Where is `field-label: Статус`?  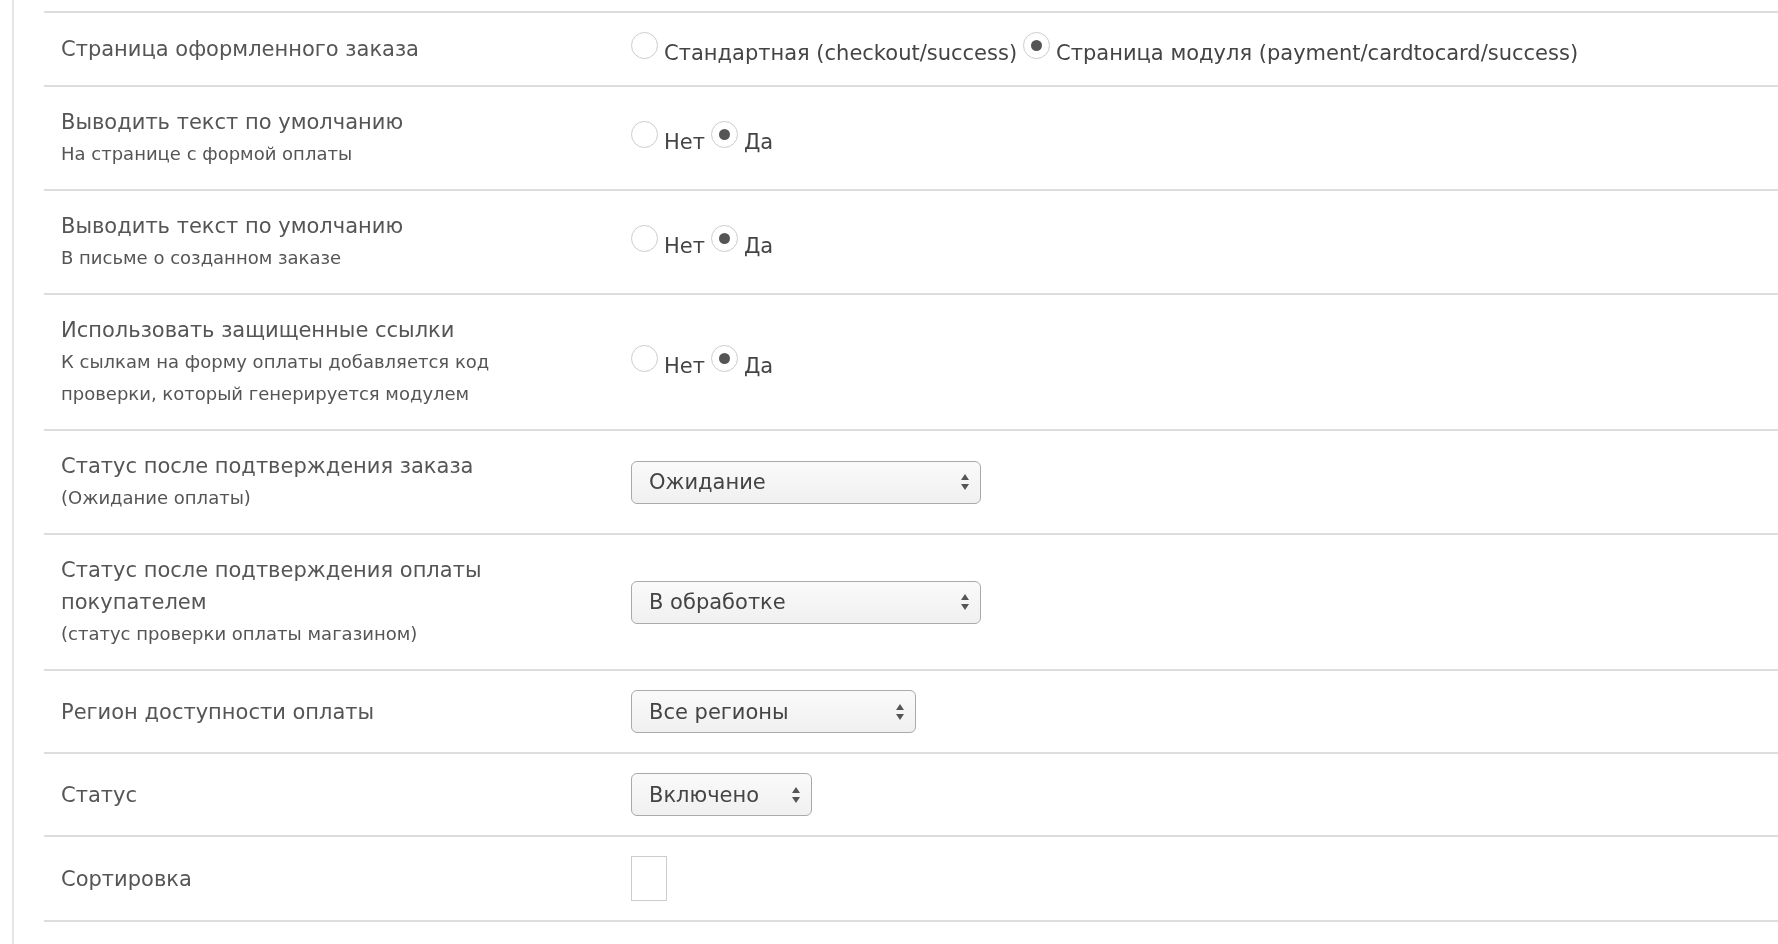 field-label: Статус is located at coordinates (99, 795).